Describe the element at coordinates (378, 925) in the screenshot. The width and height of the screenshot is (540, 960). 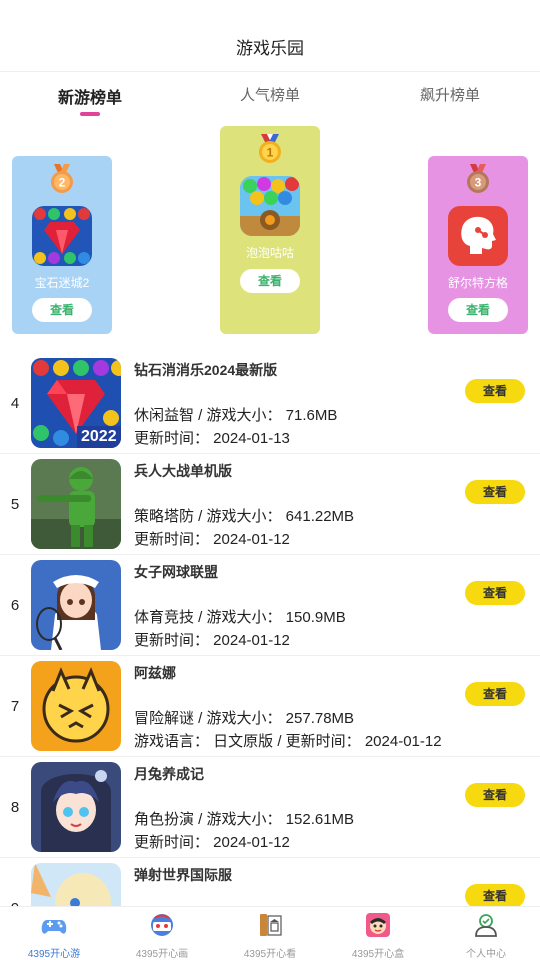
I see `character-box-icon` at that location.